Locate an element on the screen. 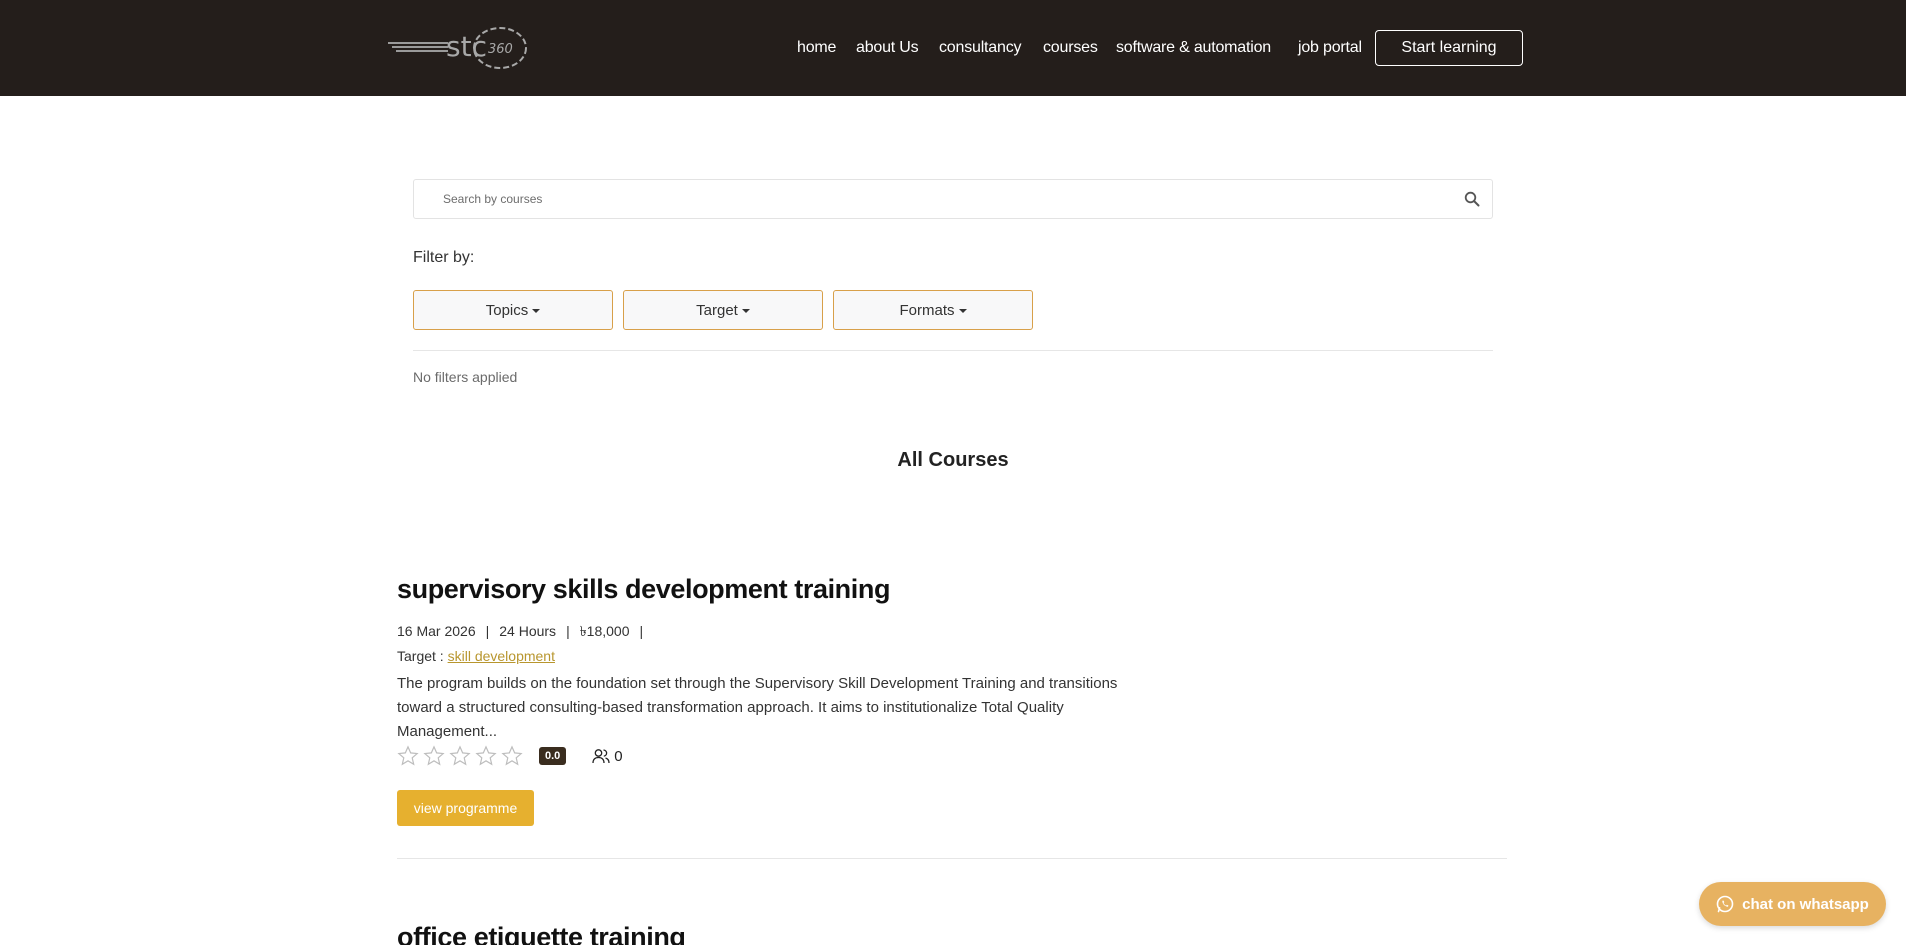 Image resolution: width=1906 pixels, height=945 pixels. filter-divider is located at coordinates (953, 350).